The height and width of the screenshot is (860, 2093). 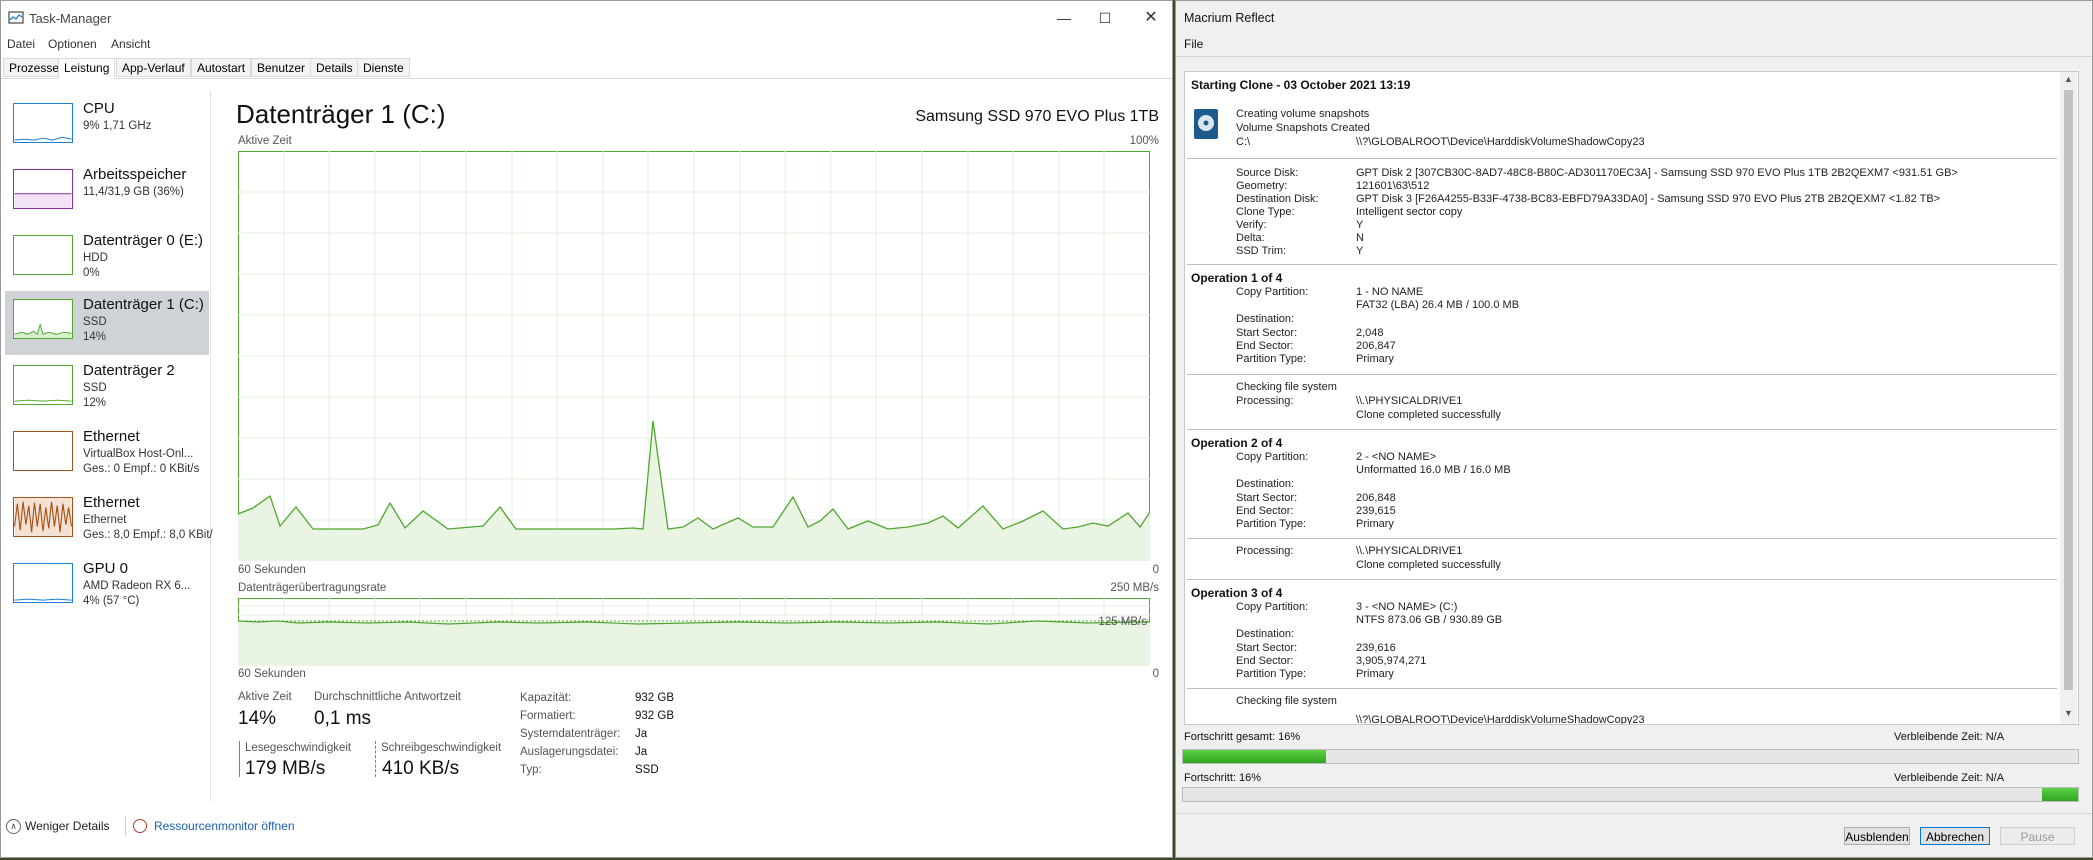 I want to click on graph-zero-label: 0, so click(x=1155, y=674).